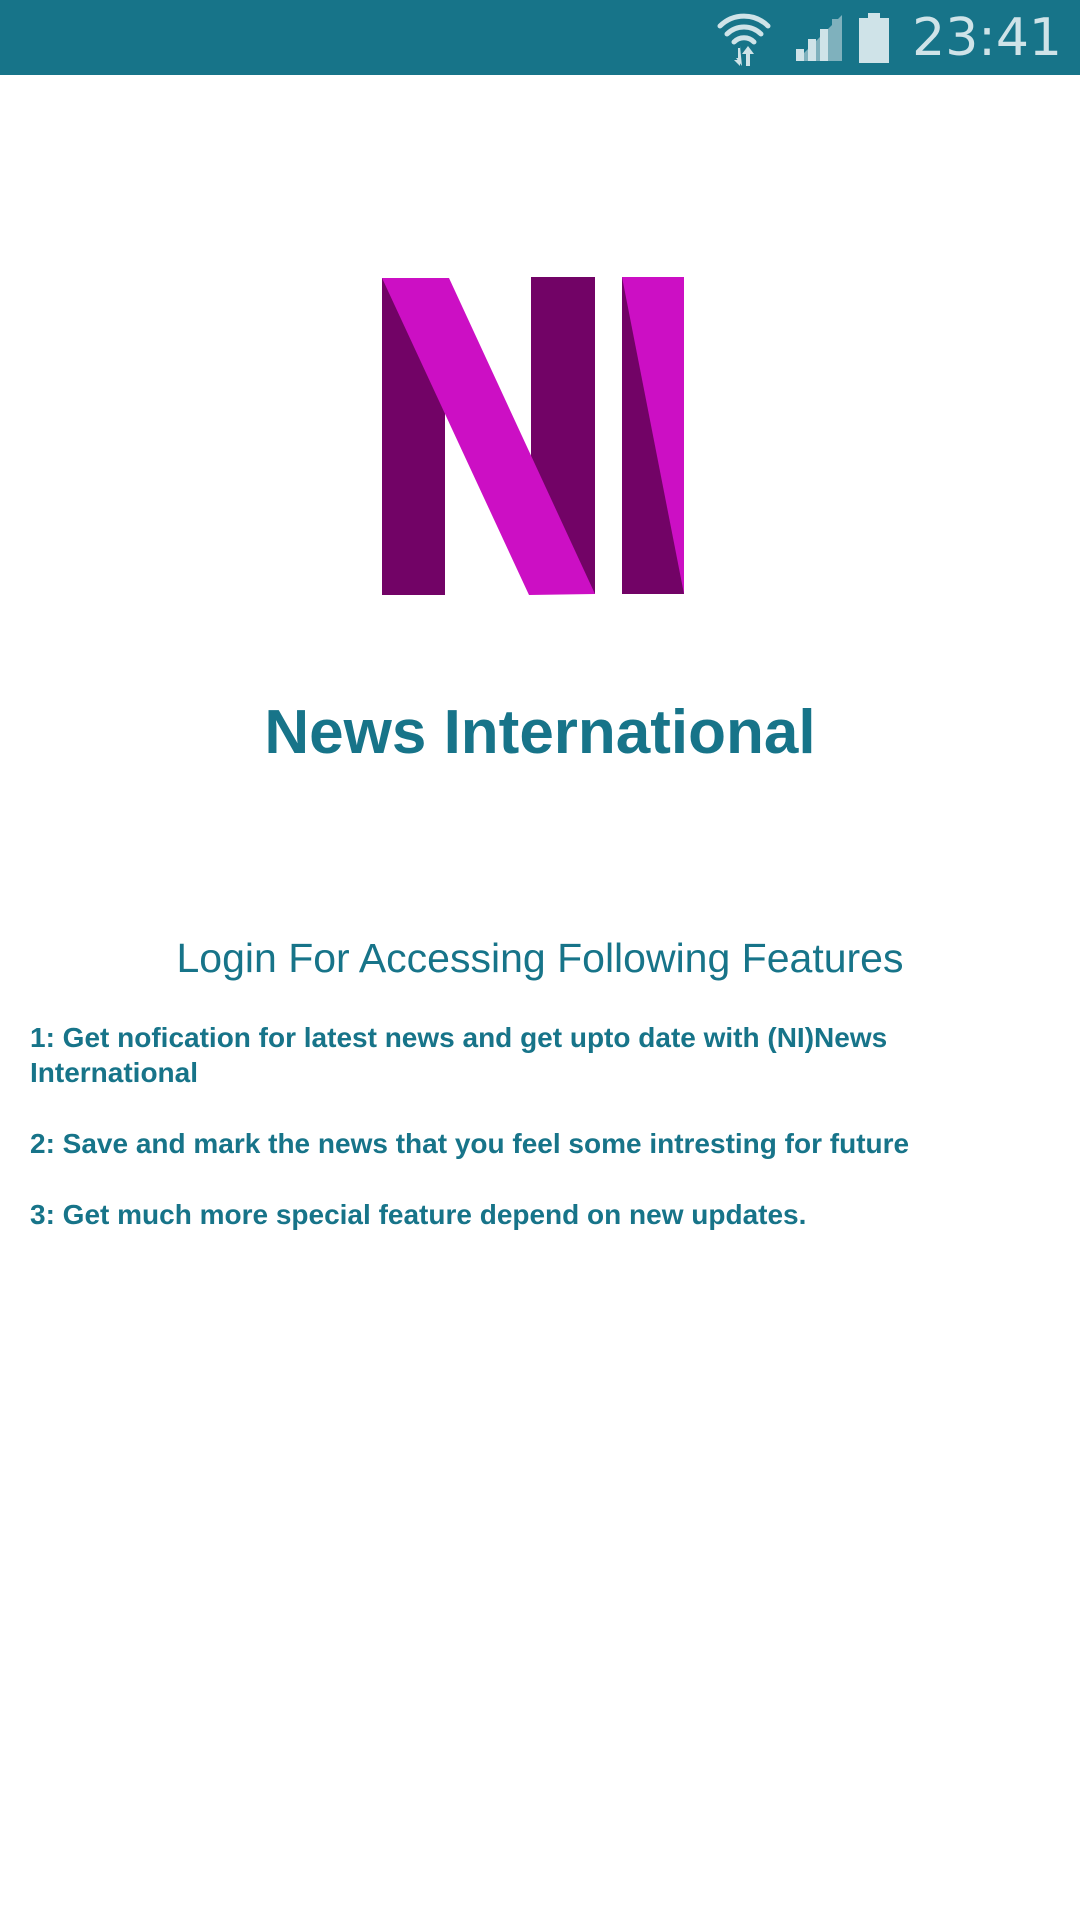  Describe the element at coordinates (540, 958) in the screenshot. I see `login-heading: Login For Accessing Following Features` at that location.